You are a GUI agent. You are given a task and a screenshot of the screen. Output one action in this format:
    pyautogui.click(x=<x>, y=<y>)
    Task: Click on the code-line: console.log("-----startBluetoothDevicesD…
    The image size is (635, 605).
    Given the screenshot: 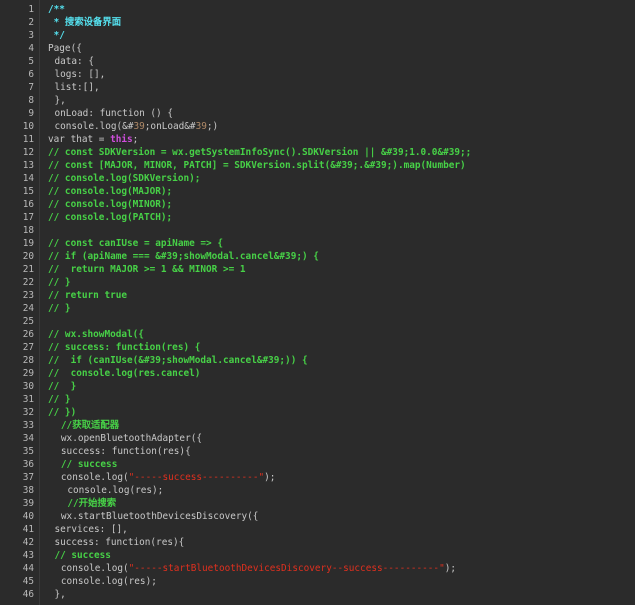 What is the action you would take?
    pyautogui.click(x=337, y=568)
    